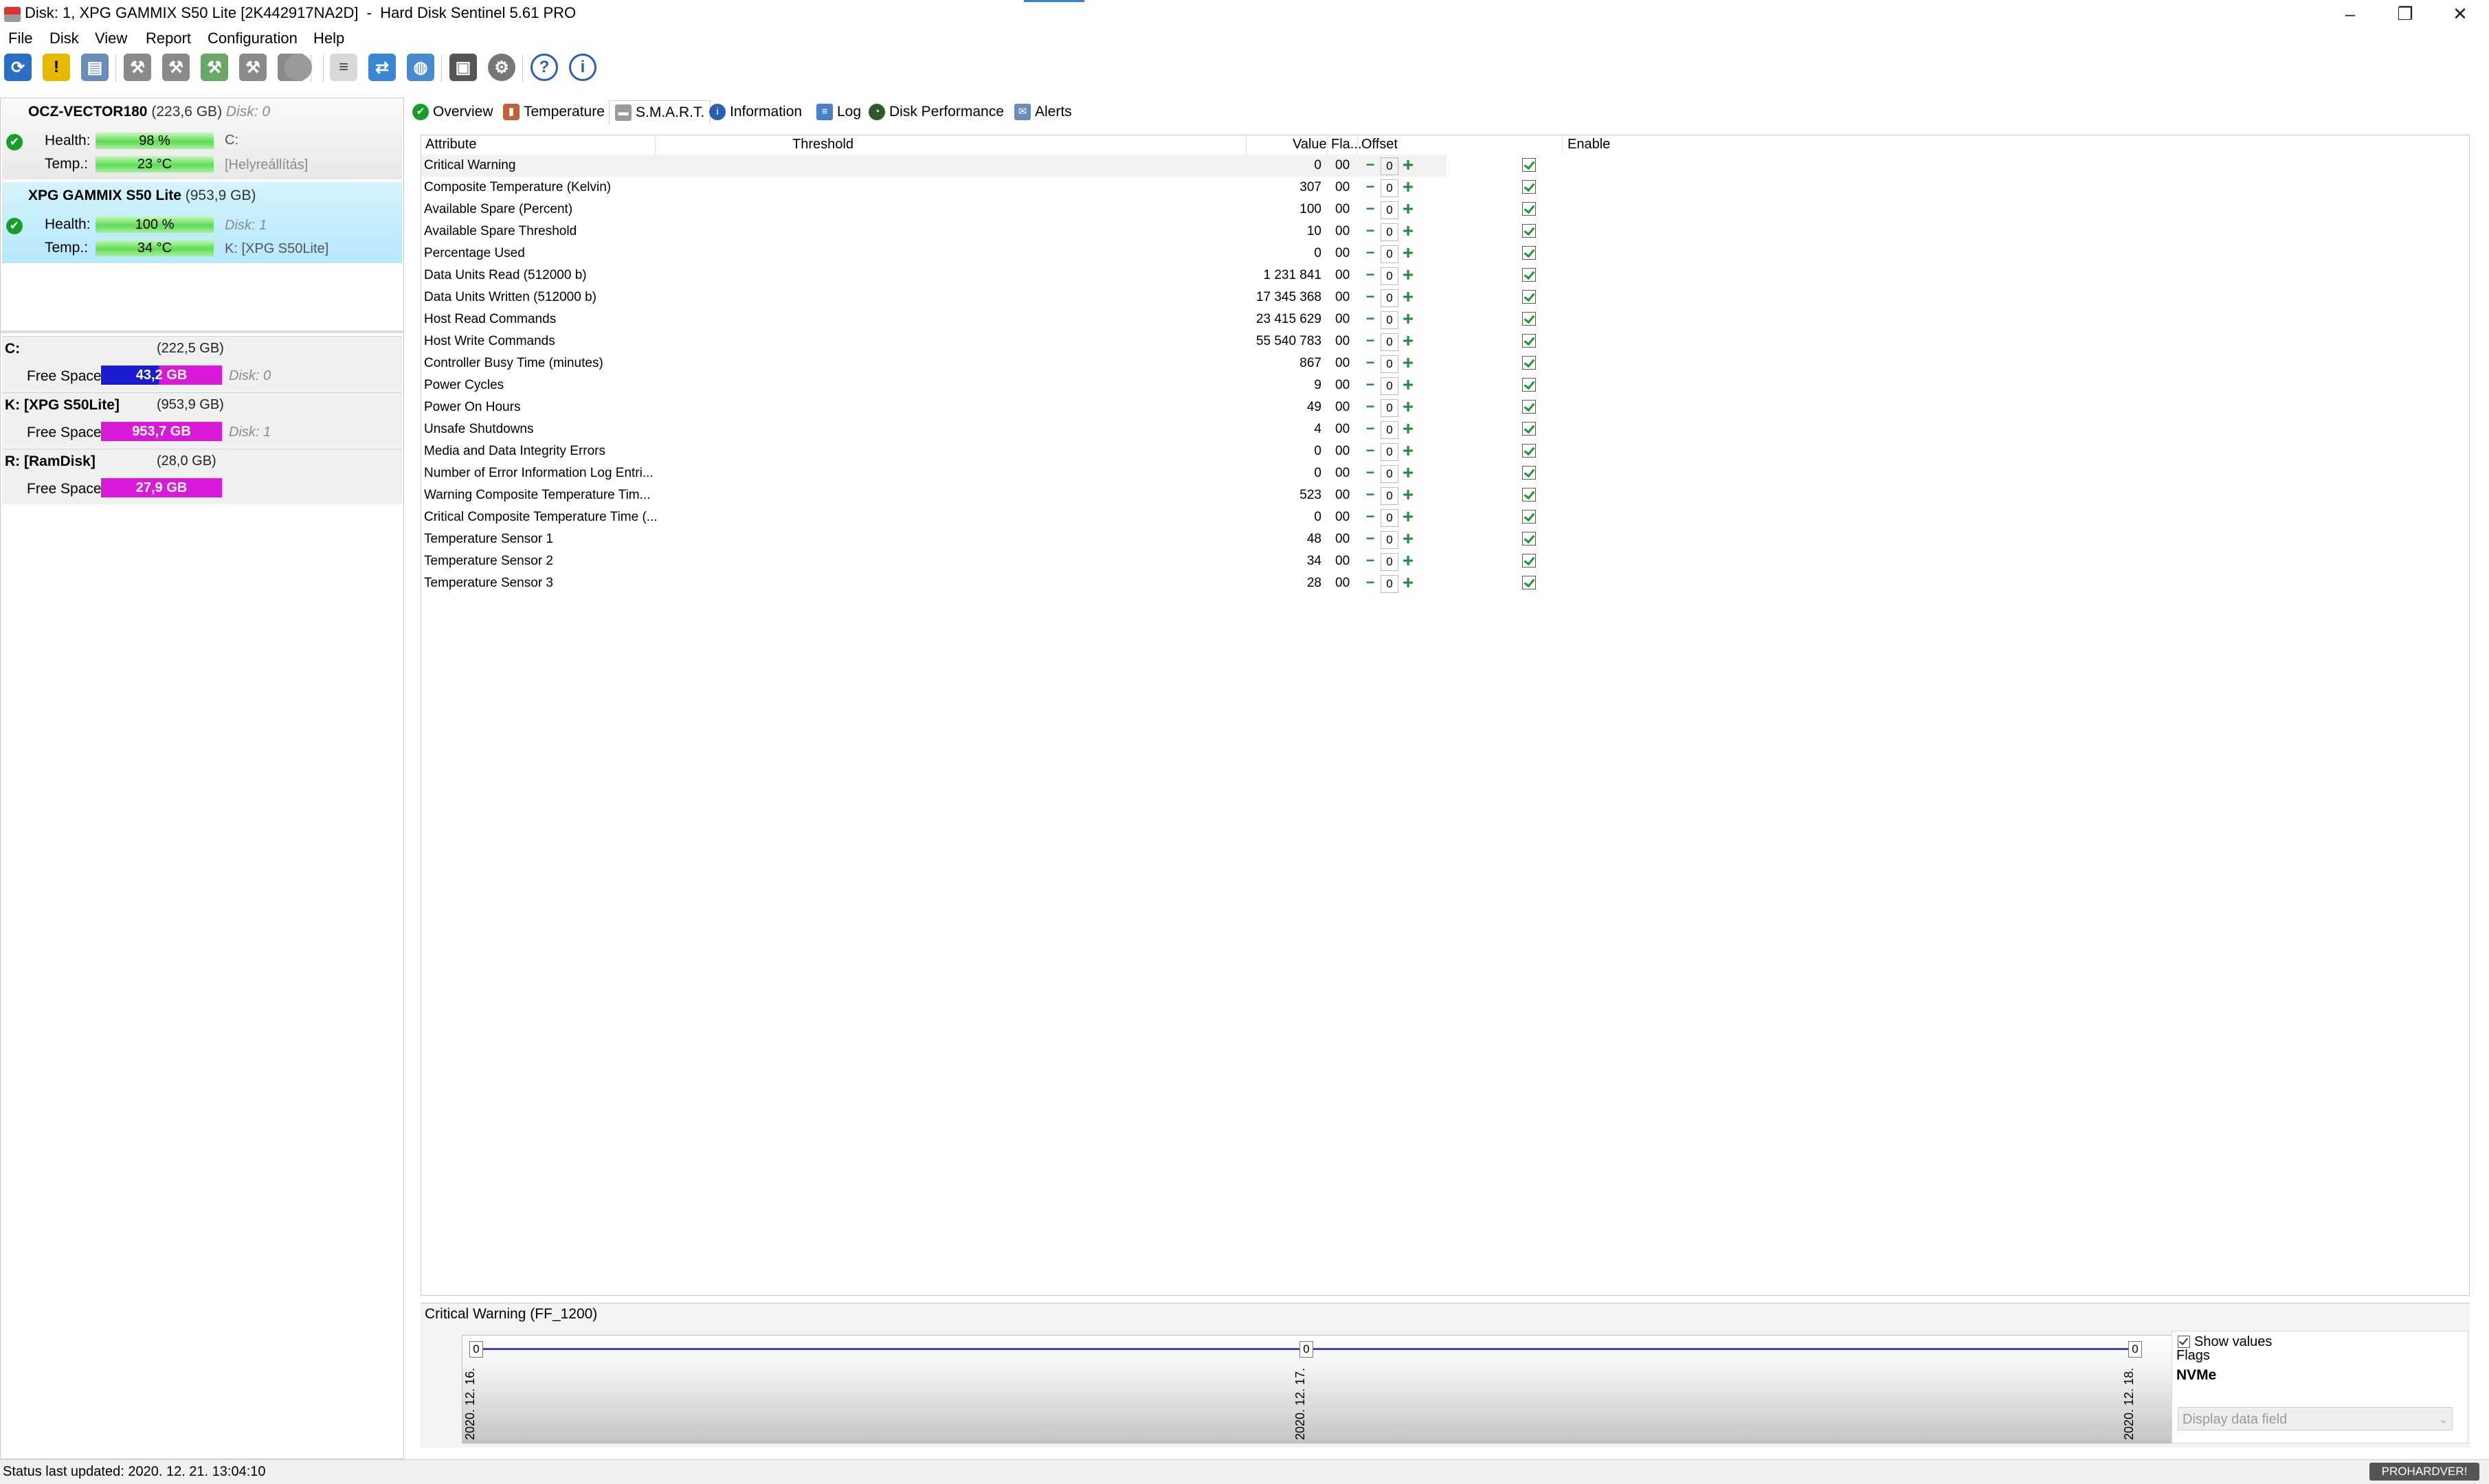  I want to click on smart-row: Power Cycles 9 00−0 +, so click(978, 385).